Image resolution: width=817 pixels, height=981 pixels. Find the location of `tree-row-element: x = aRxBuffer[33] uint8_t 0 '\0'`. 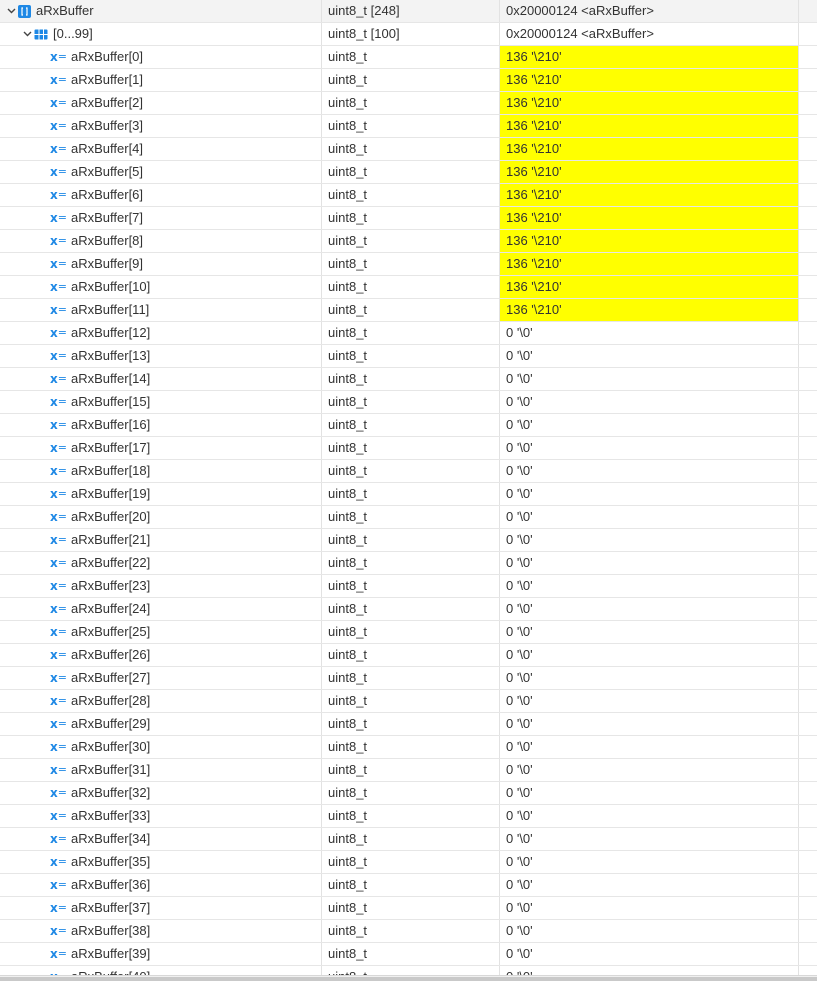

tree-row-element: x = aRxBuffer[33] uint8_t 0 '\0' is located at coordinates (408, 816).